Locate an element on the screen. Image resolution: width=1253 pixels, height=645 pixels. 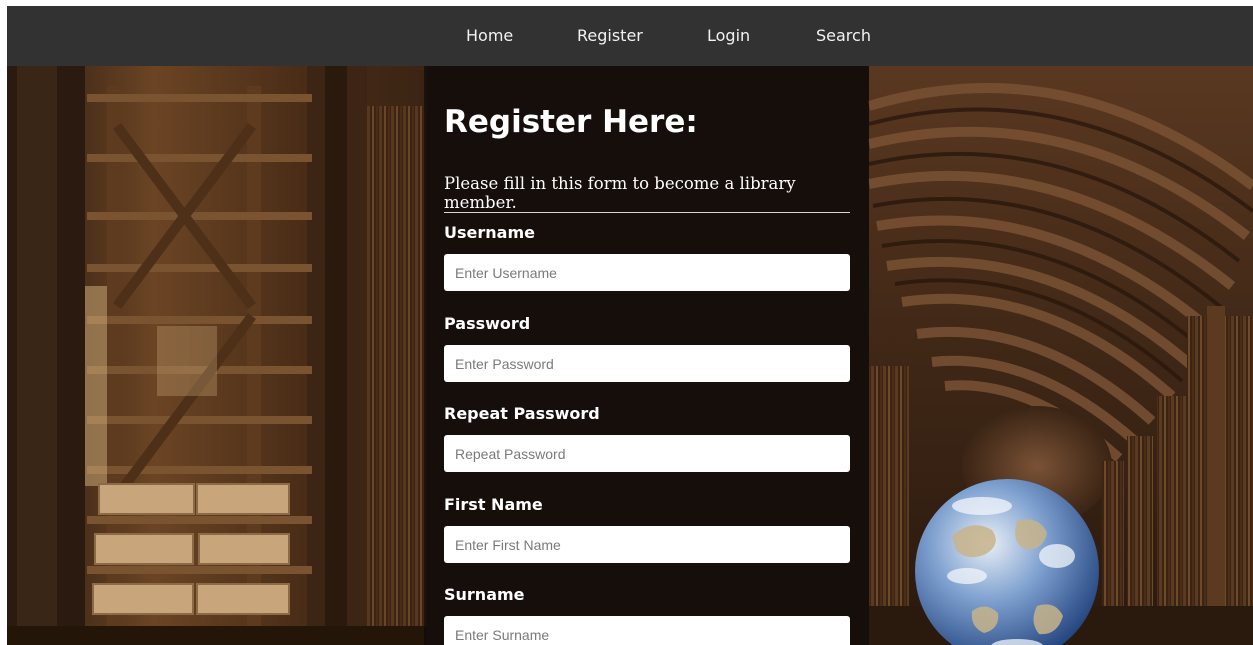
surname-input is located at coordinates (647, 630).